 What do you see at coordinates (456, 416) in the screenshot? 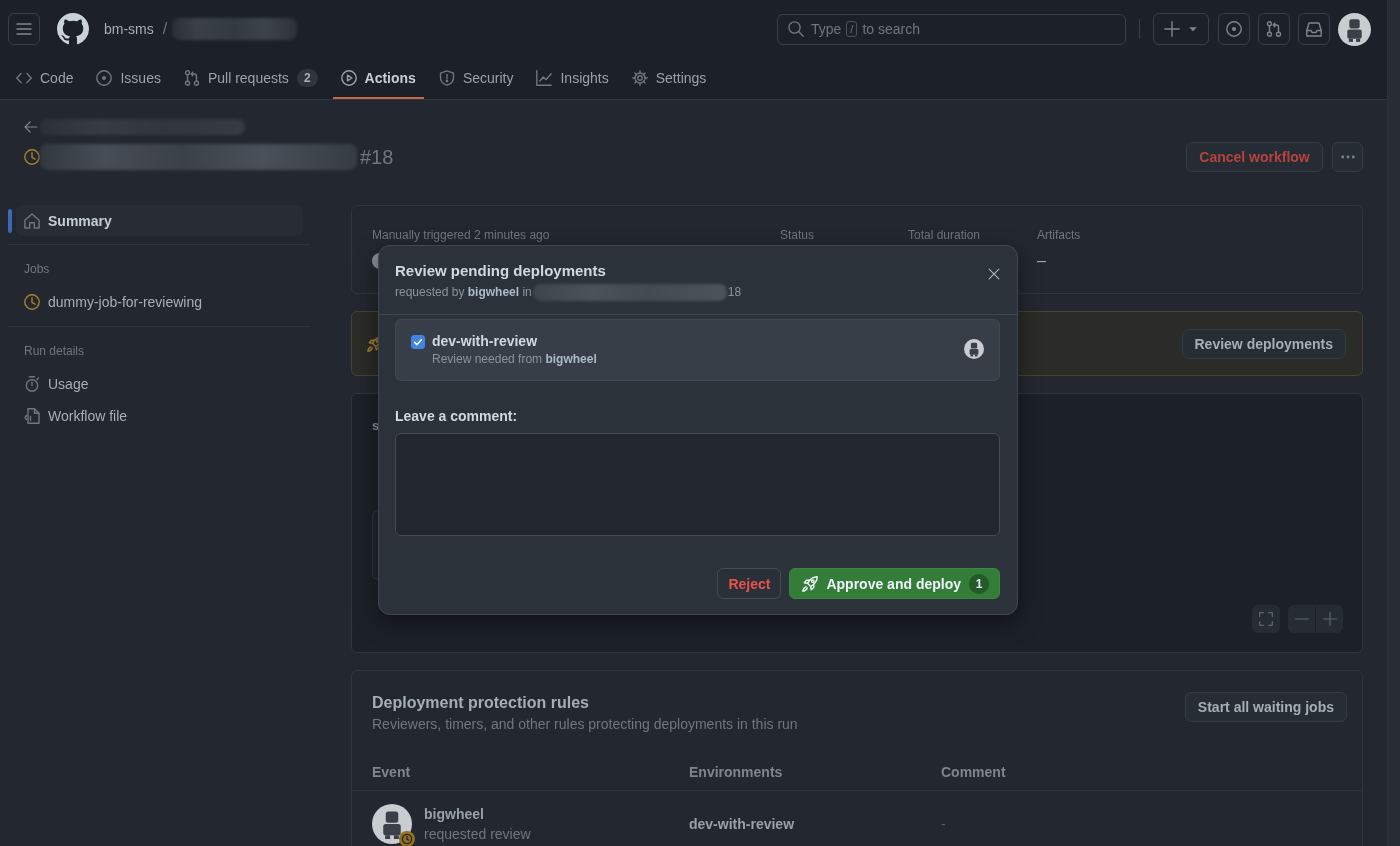
I see `comment-label: Leave a comment:` at bounding box center [456, 416].